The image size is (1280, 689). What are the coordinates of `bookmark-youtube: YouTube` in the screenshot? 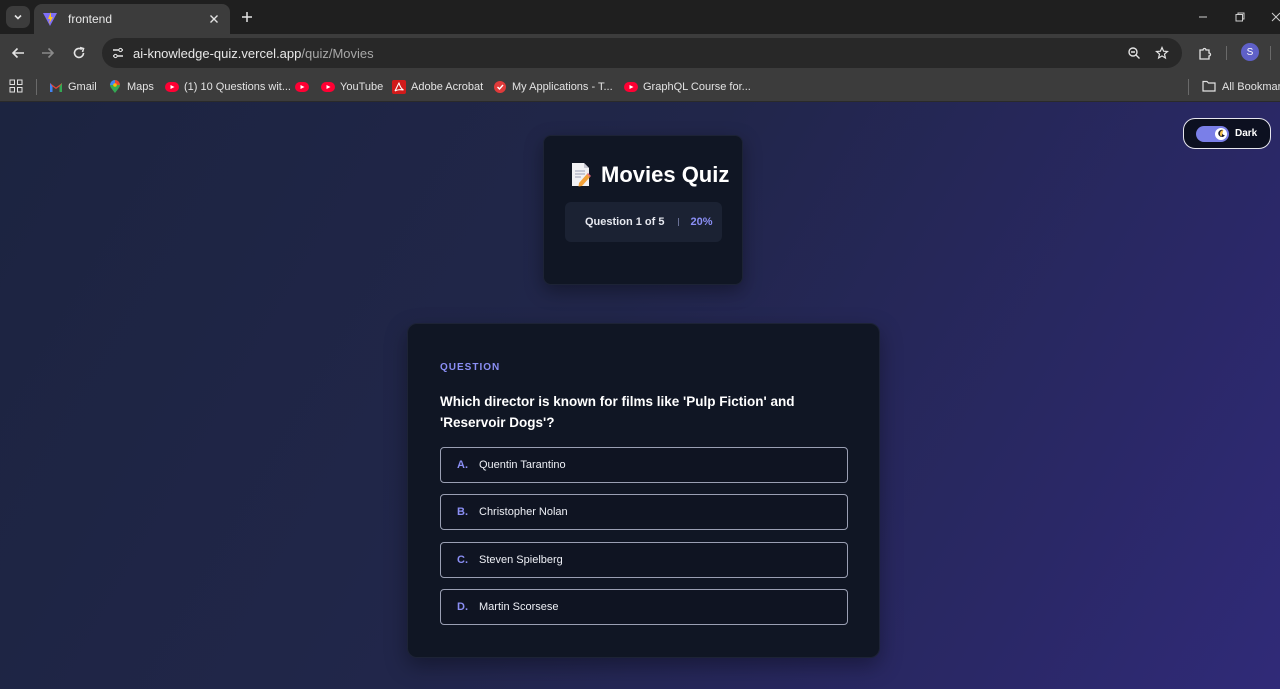 It's located at (352, 87).